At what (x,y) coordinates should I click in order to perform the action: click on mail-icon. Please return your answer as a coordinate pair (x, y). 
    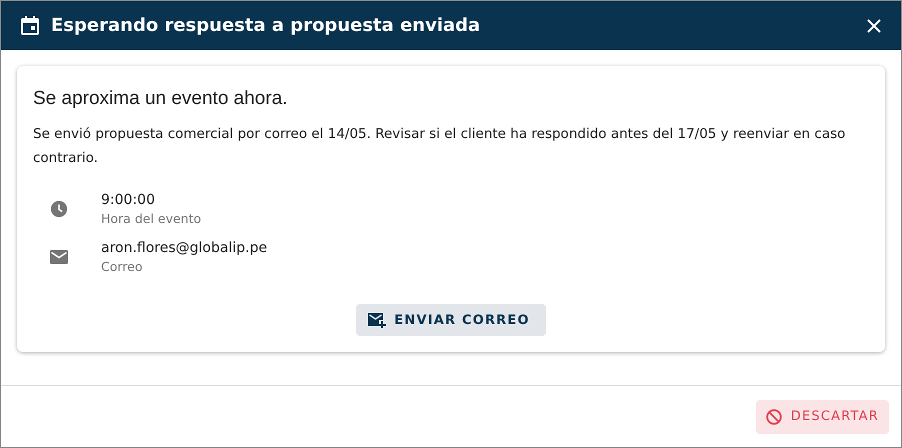
    Looking at the image, I should click on (59, 257).